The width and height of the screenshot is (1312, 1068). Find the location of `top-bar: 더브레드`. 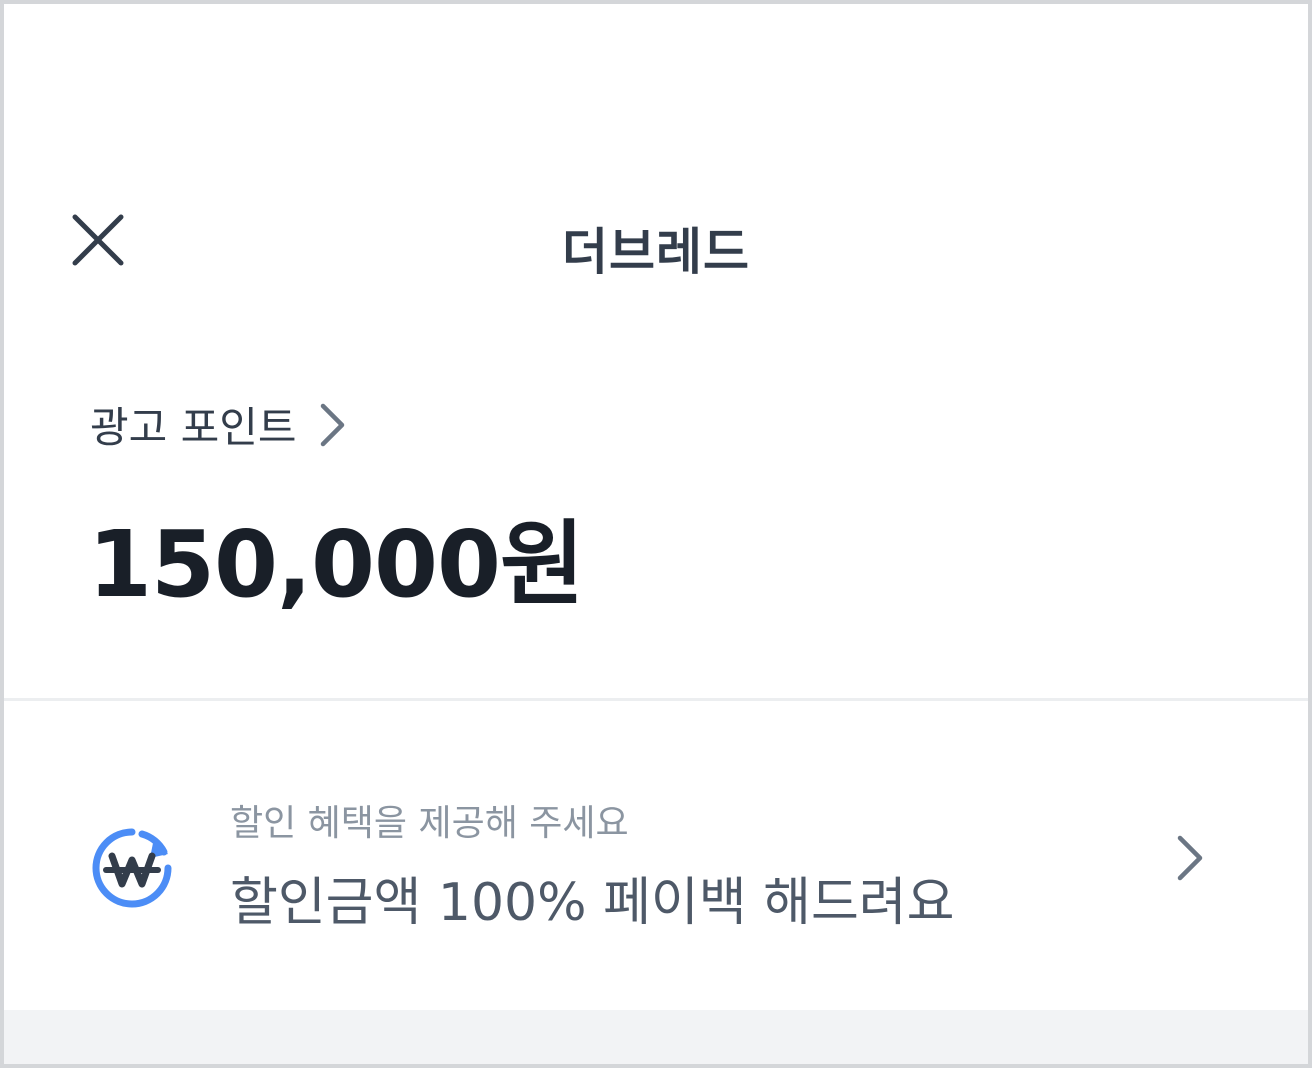

top-bar: 더브레드 is located at coordinates (656, 240).